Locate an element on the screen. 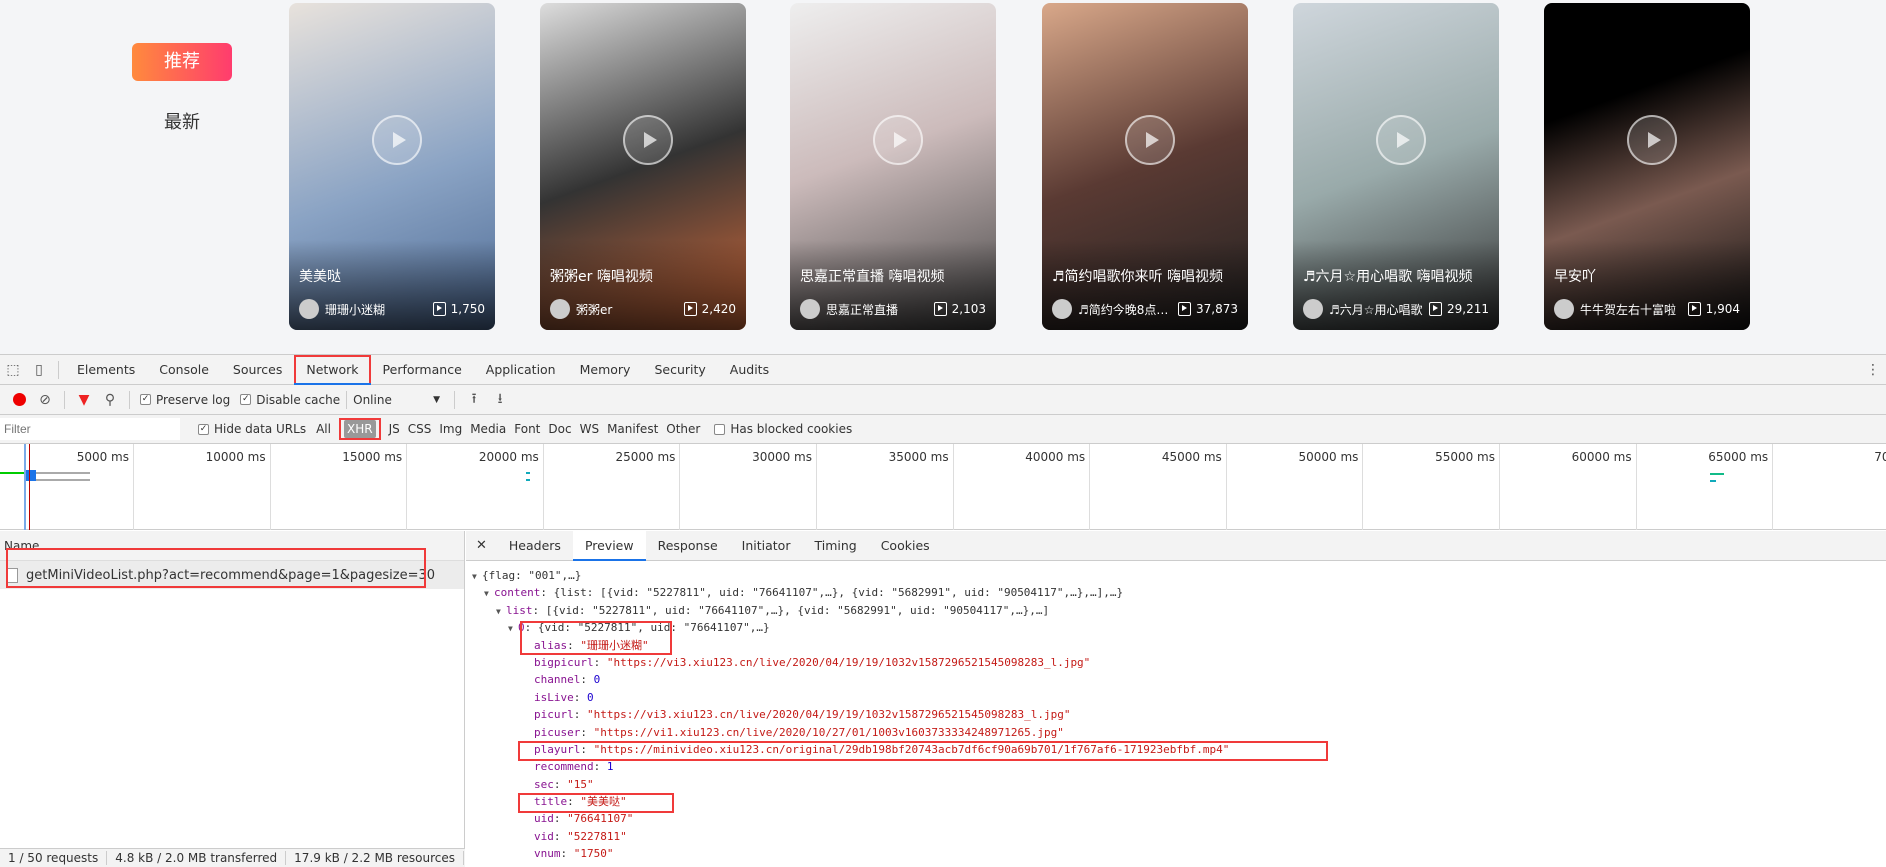  json-root: ▼ {flag: "001",…} is located at coordinates (1176, 575).